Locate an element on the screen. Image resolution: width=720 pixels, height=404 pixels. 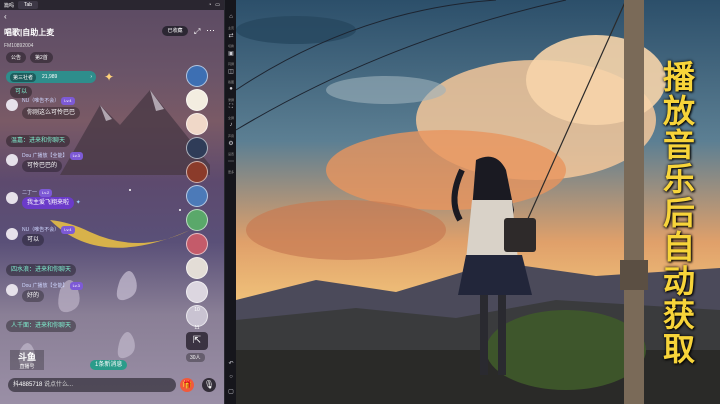
platform-logo: 斗鱼 直播号 is located at coordinates (27, 360).